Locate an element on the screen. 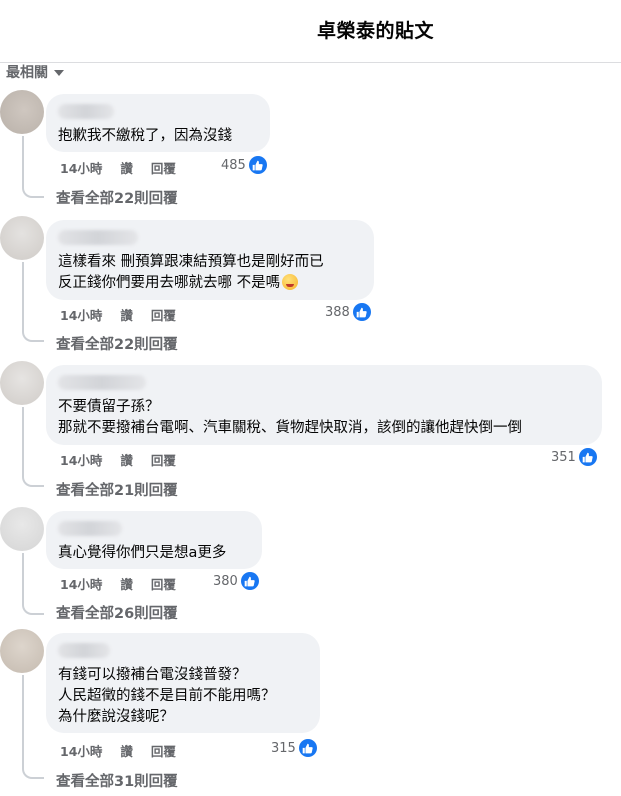 Image resolution: width=621 pixels, height=796 pixels. like-count-number: 351 is located at coordinates (563, 457).